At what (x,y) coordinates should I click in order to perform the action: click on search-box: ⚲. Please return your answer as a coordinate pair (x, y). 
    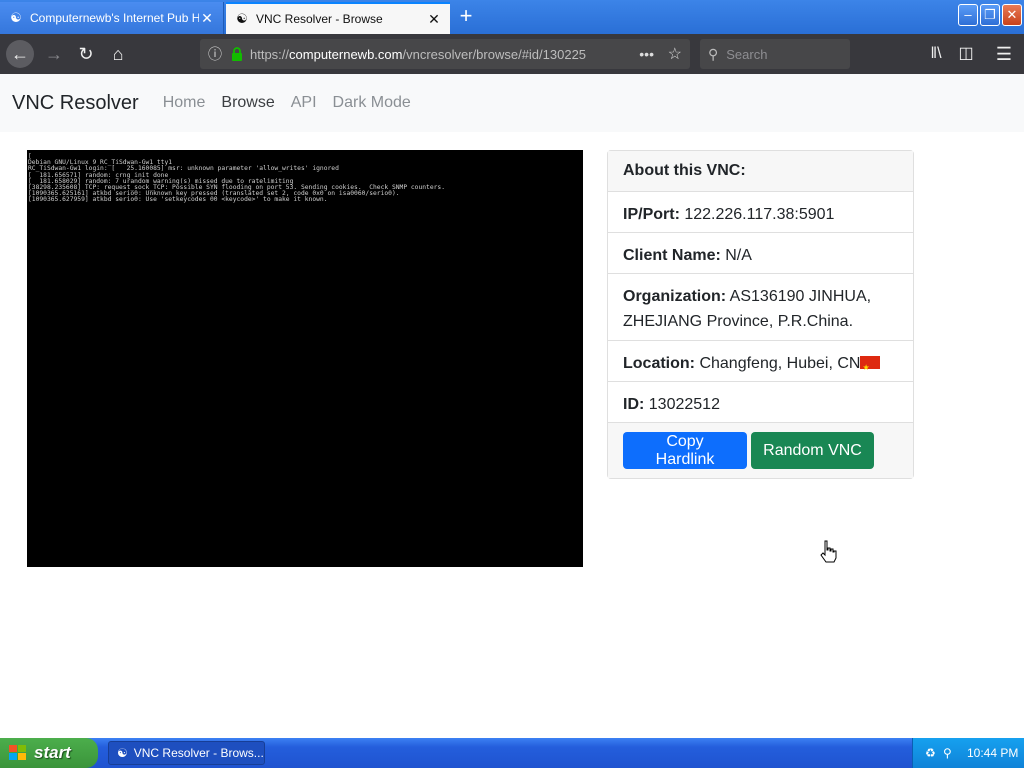
    Looking at the image, I should click on (775, 54).